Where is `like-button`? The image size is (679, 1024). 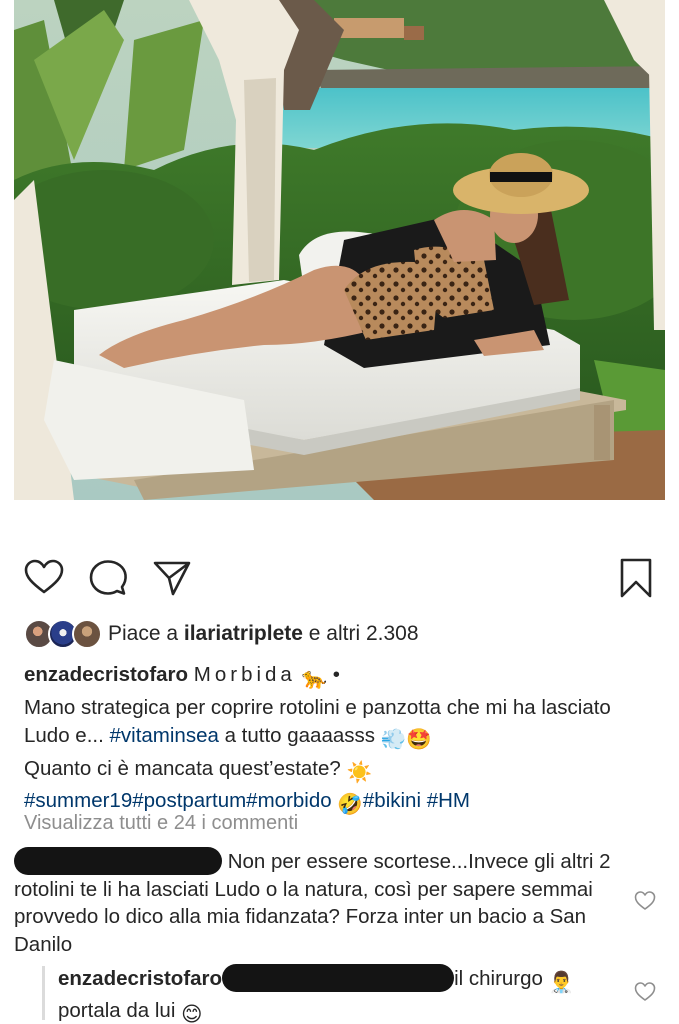
like-button is located at coordinates (44, 578).